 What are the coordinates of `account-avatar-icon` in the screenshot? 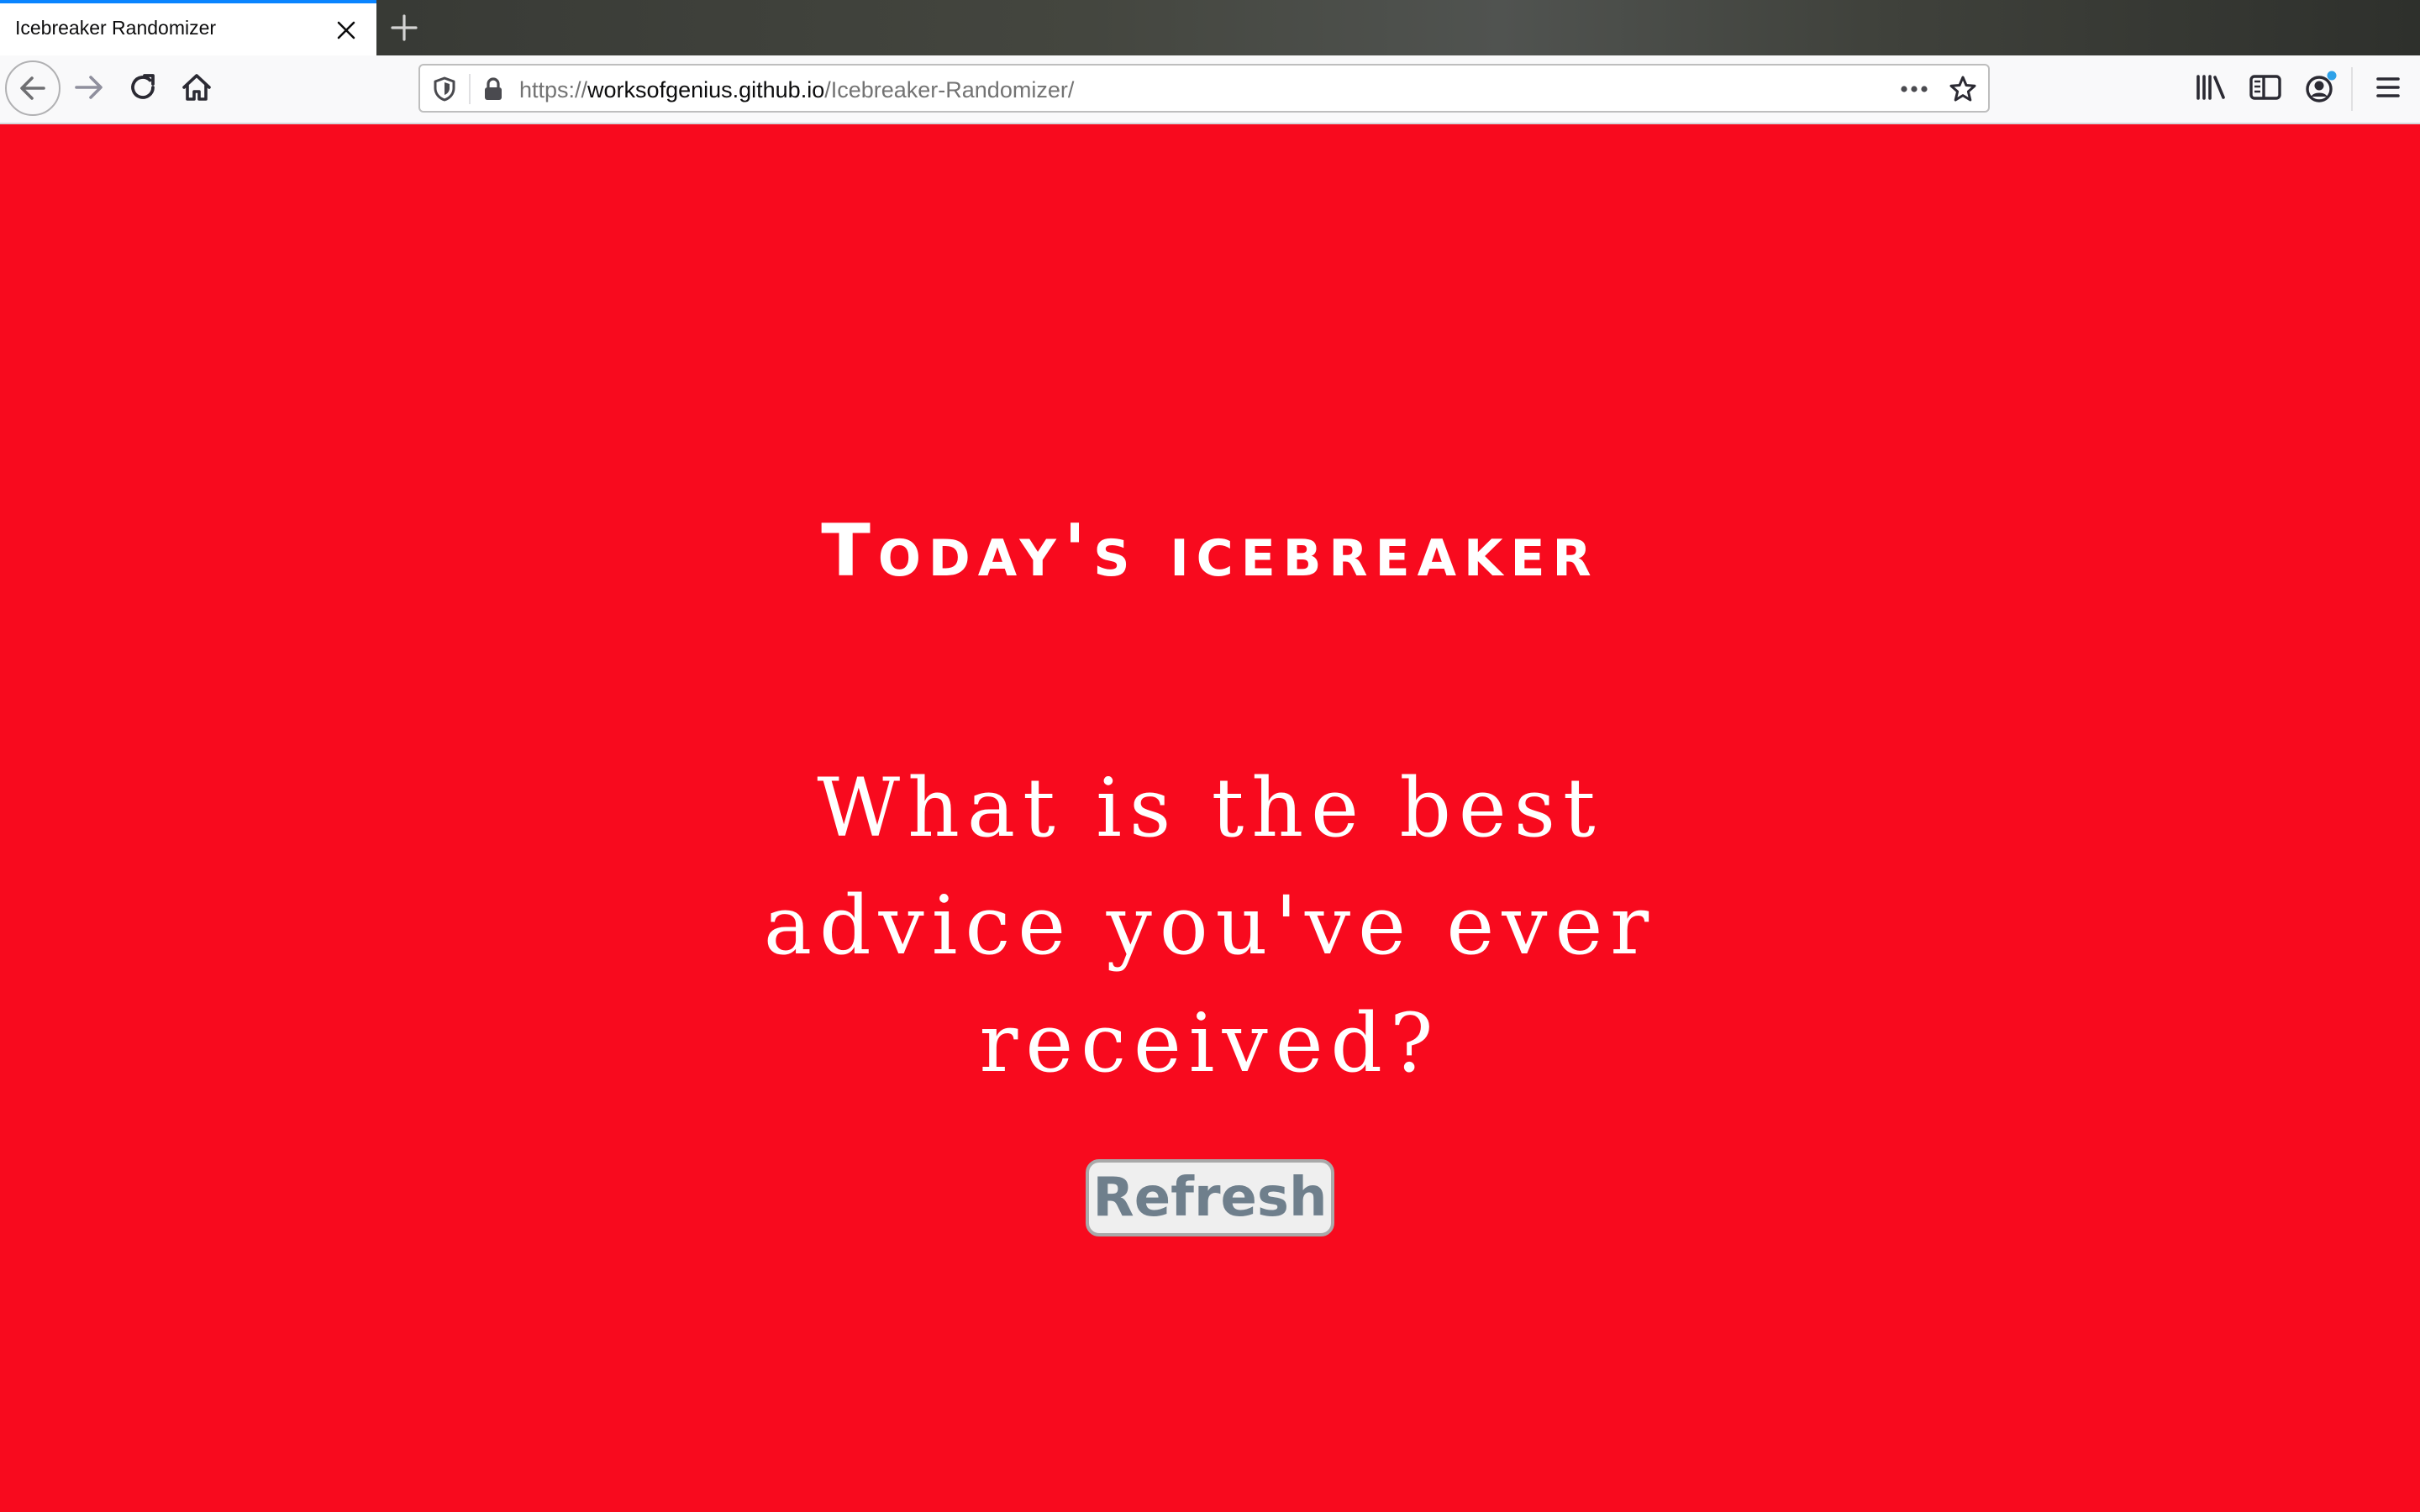 It's located at (2320, 87).